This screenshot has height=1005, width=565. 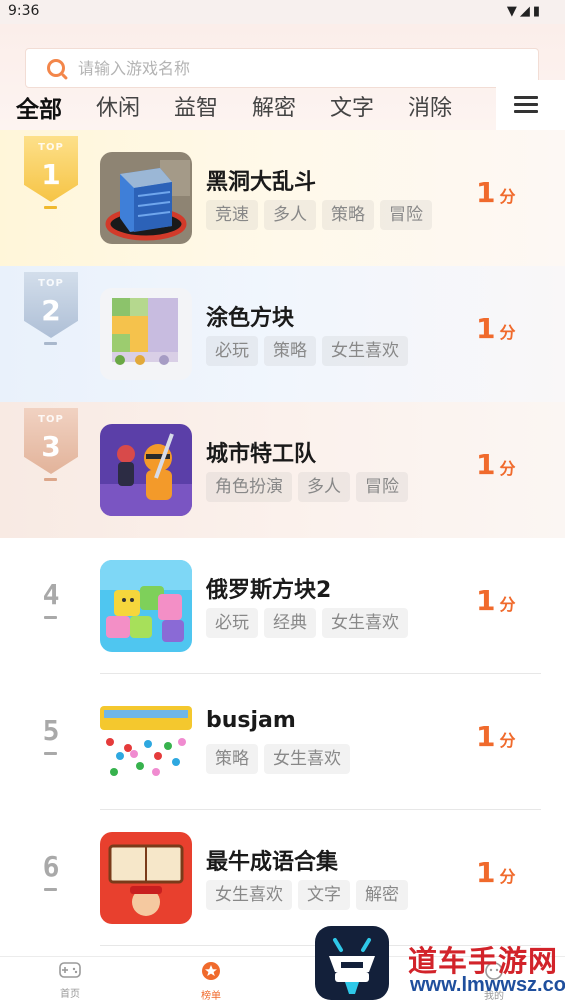 What do you see at coordinates (274, 106) in the screenshot?
I see `tab-decrypt: 解密` at bounding box center [274, 106].